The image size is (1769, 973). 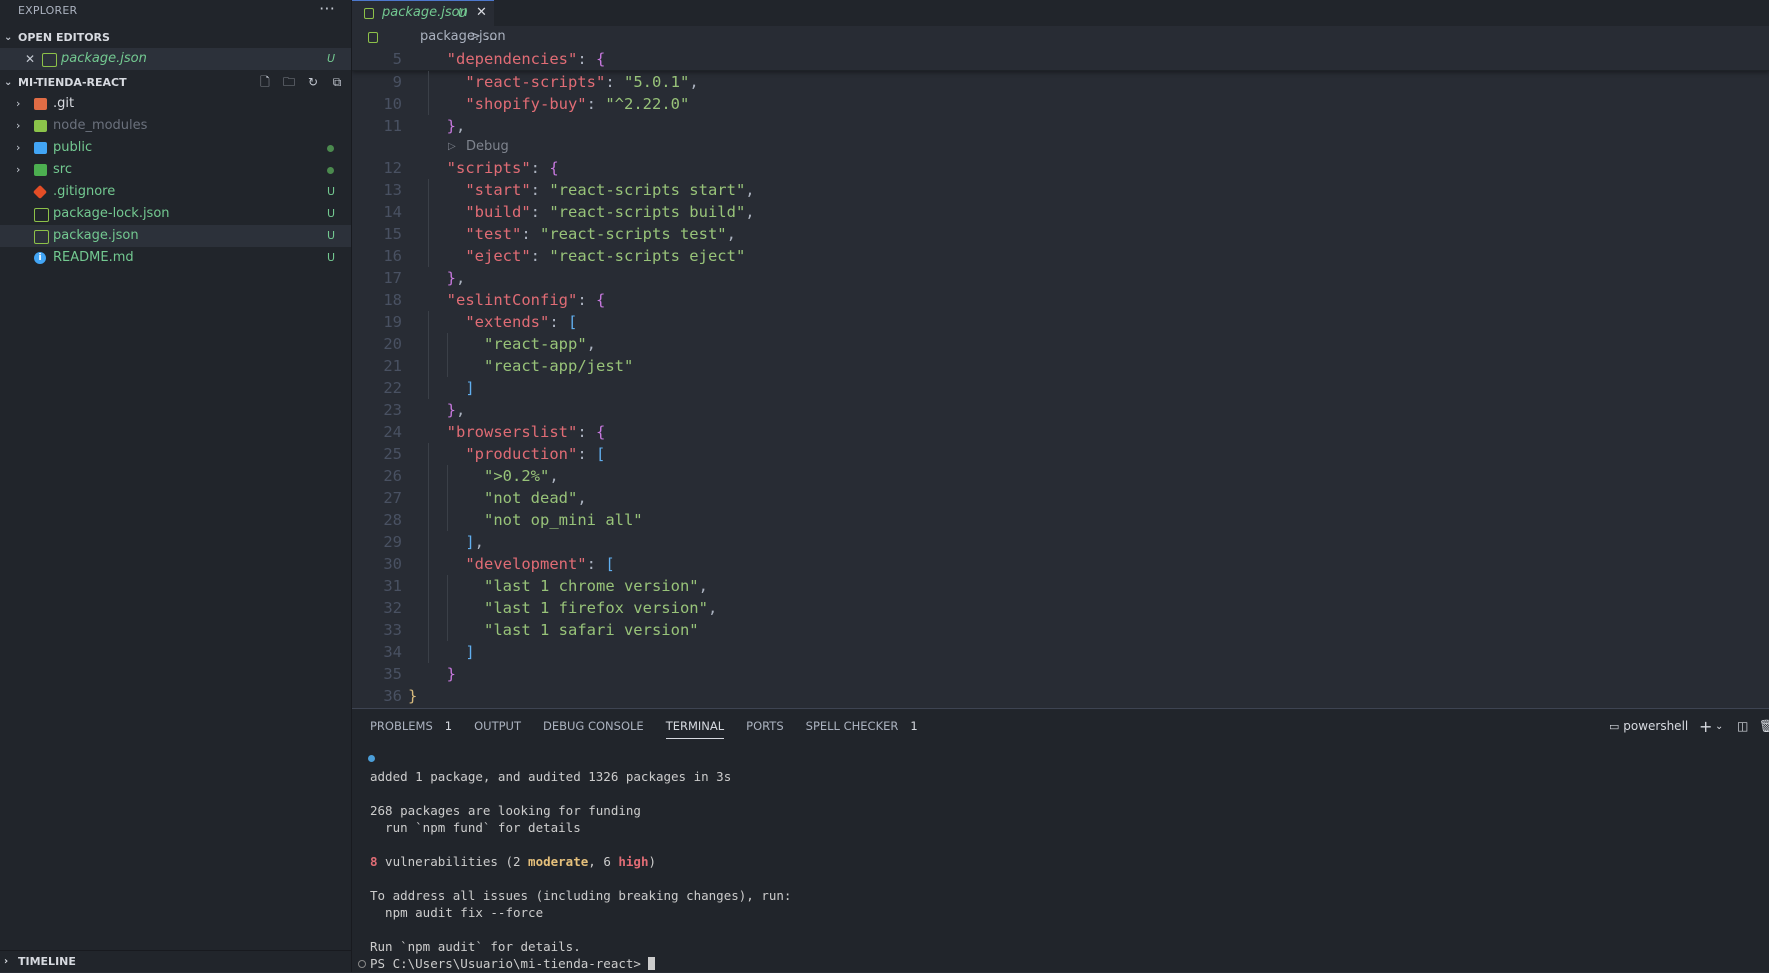 I want to click on line-number: 31, so click(x=392, y=586).